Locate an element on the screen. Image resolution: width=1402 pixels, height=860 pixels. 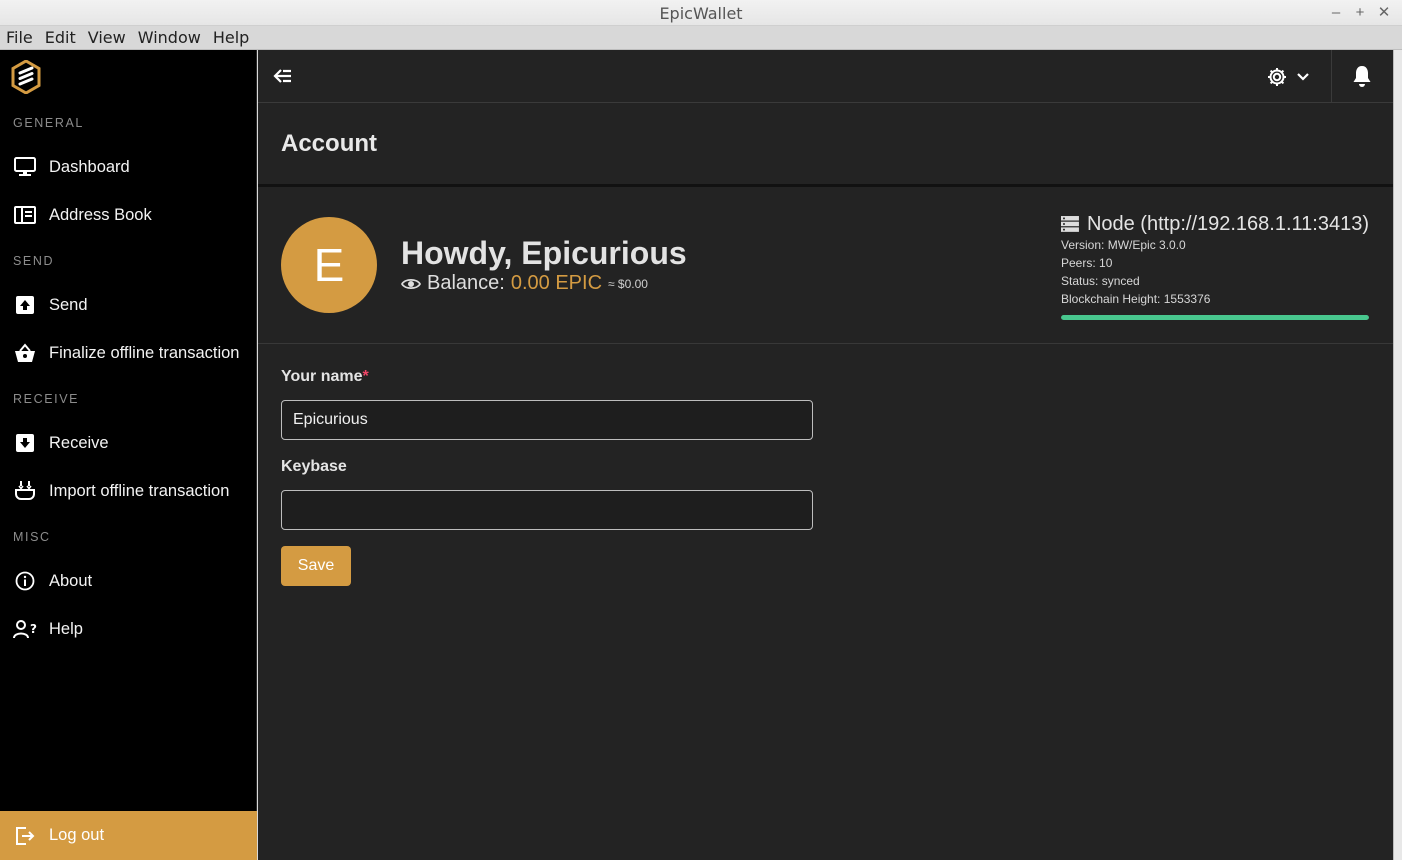
name-field-label: Your name* is located at coordinates (551, 379).